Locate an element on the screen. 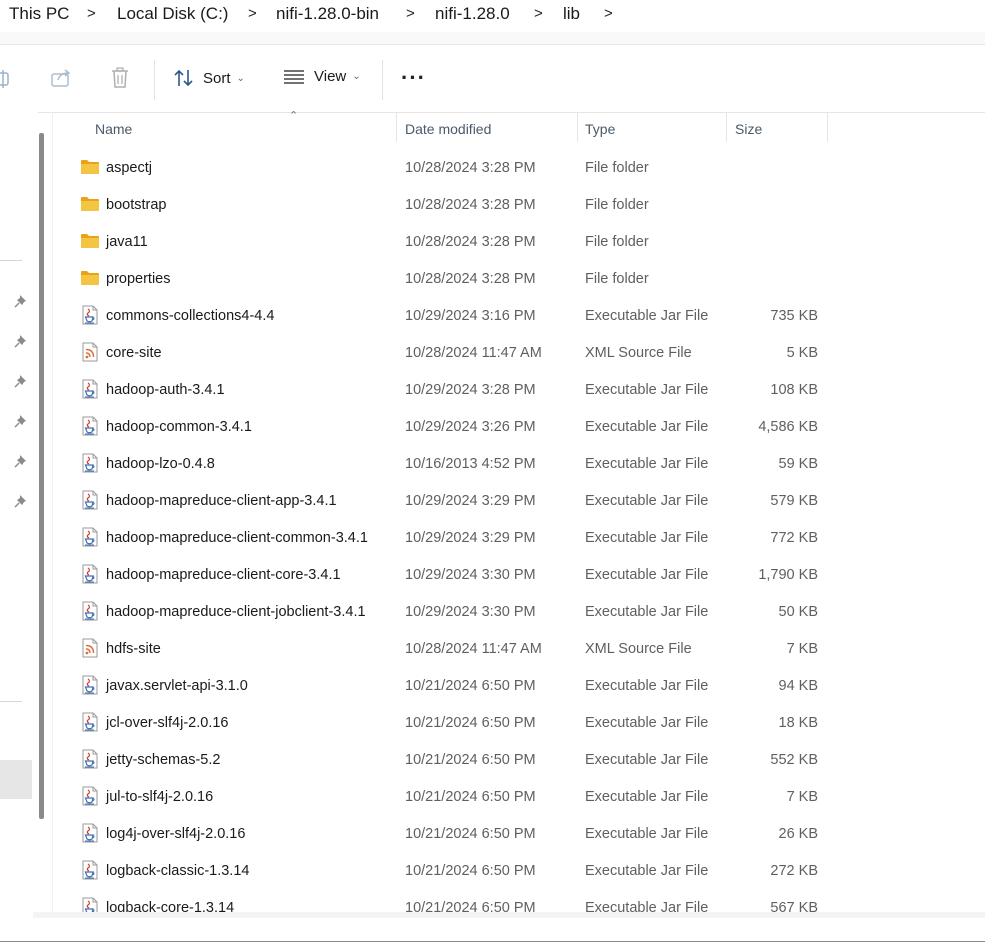 The height and width of the screenshot is (945, 985). file-row: java11 10/28/2024 3:28 PM File folder is located at coordinates (519, 242).